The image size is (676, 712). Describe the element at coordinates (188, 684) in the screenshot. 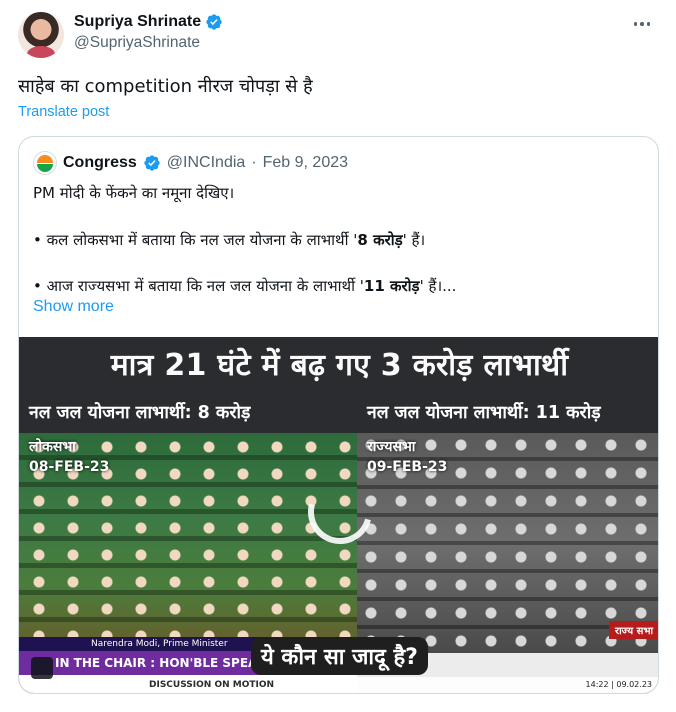

I see `motion-text: DISCUSSION ON MOTION` at that location.